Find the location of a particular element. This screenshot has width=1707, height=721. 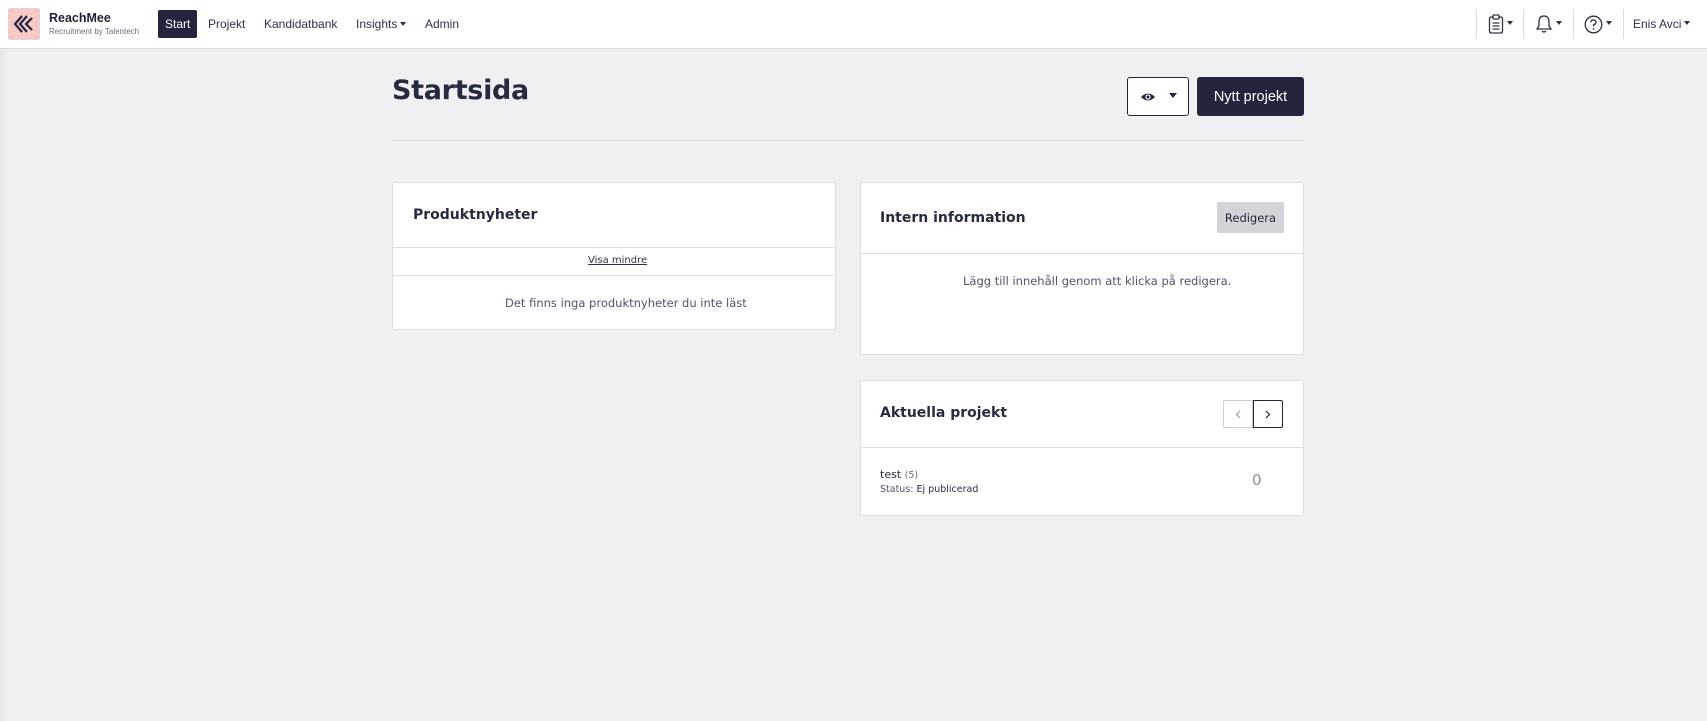

eye-icon is located at coordinates (1147, 96).